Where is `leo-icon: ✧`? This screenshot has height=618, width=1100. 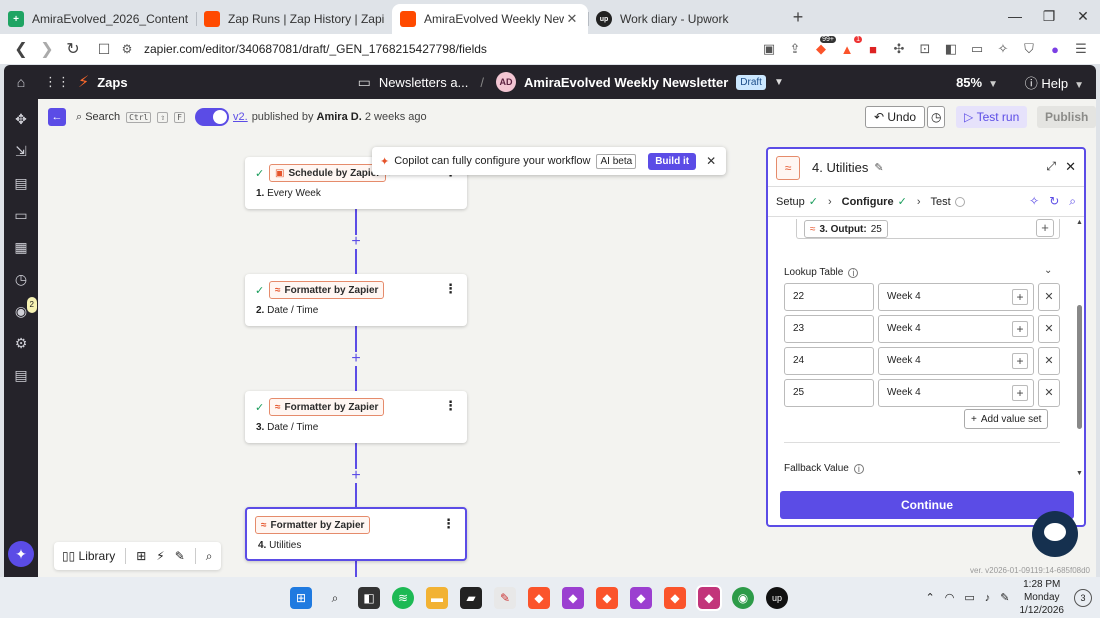 leo-icon: ✧ is located at coordinates (1003, 49).